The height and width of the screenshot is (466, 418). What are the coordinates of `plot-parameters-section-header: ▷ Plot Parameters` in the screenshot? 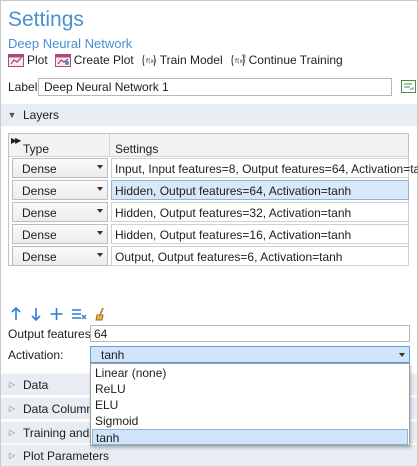 It's located at (209, 455).